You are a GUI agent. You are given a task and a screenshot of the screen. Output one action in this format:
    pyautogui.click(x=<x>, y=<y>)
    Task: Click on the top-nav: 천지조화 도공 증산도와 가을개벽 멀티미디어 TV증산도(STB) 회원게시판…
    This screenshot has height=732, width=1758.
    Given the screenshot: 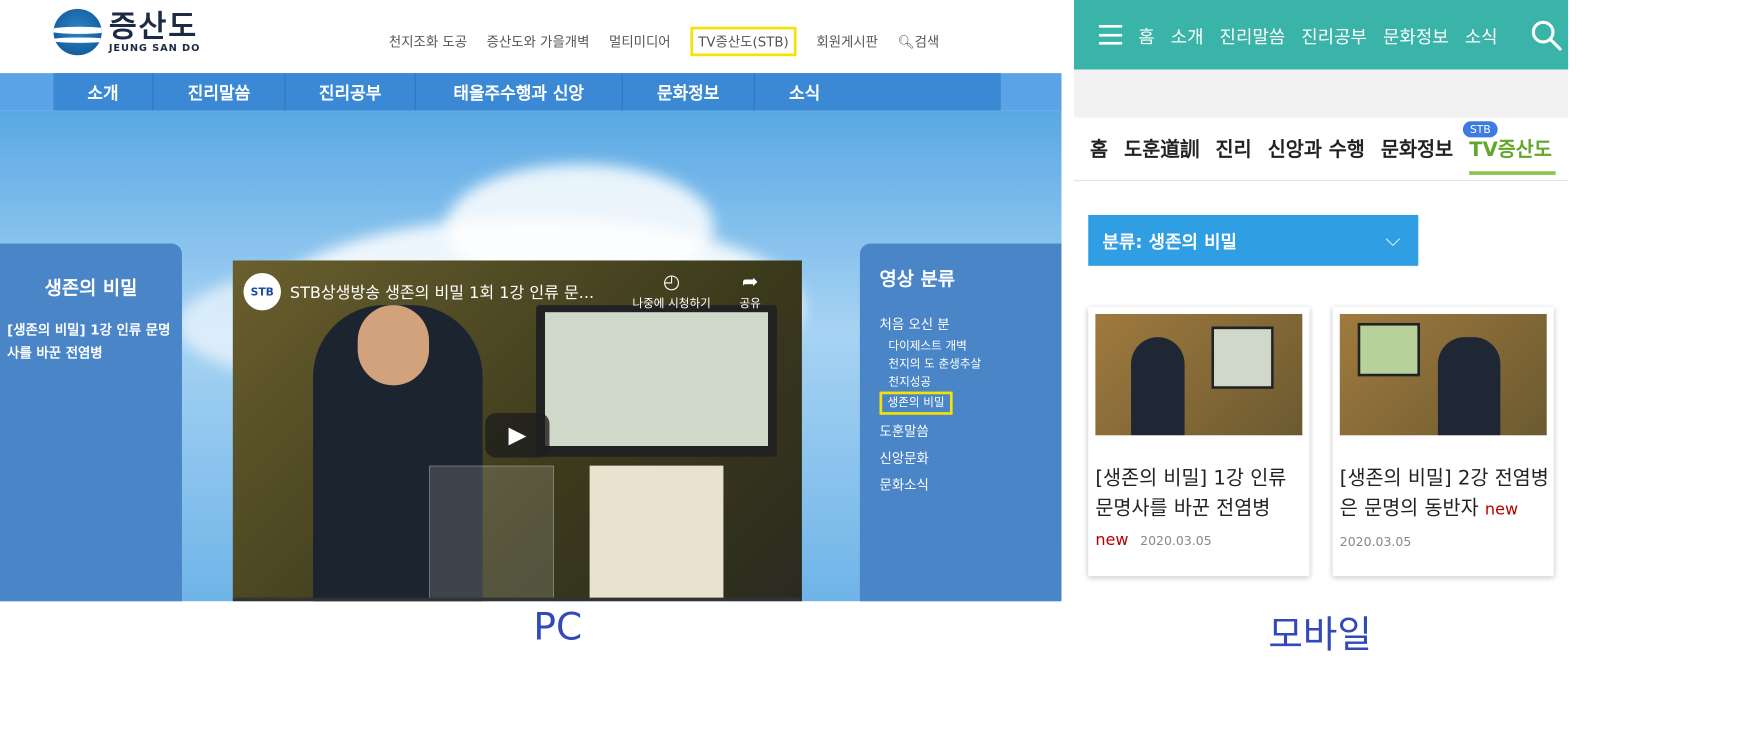 What is the action you would take?
    pyautogui.click(x=664, y=41)
    